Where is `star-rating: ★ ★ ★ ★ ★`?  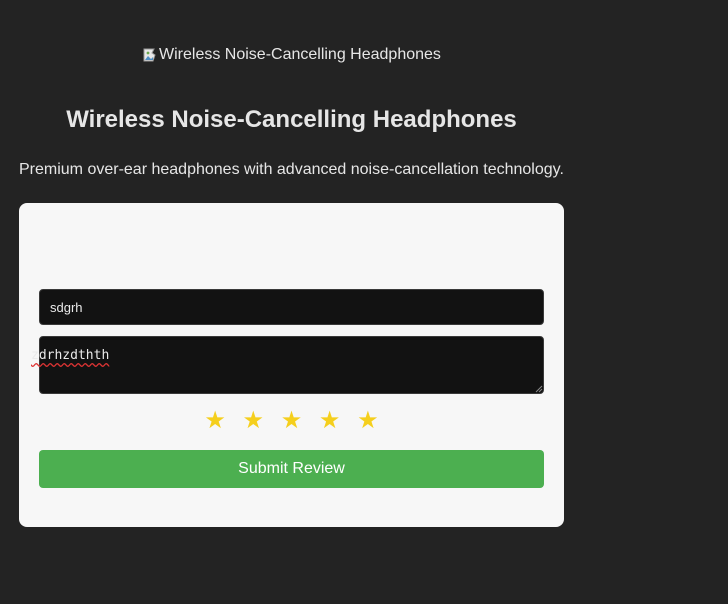 star-rating: ★ ★ ★ ★ ★ is located at coordinates (291, 421).